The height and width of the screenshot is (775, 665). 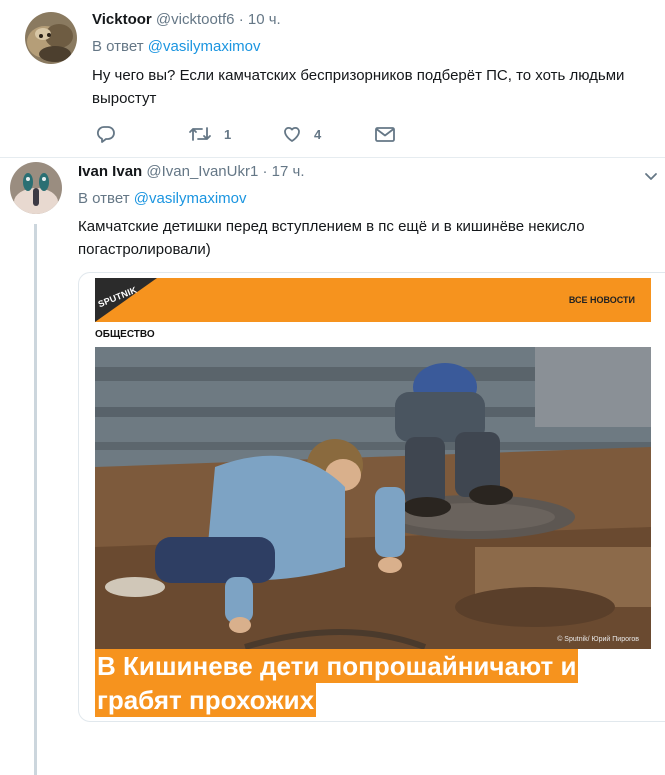 What do you see at coordinates (126, 300) in the screenshot?
I see `sputnik-logo: SPUTNIK` at bounding box center [126, 300].